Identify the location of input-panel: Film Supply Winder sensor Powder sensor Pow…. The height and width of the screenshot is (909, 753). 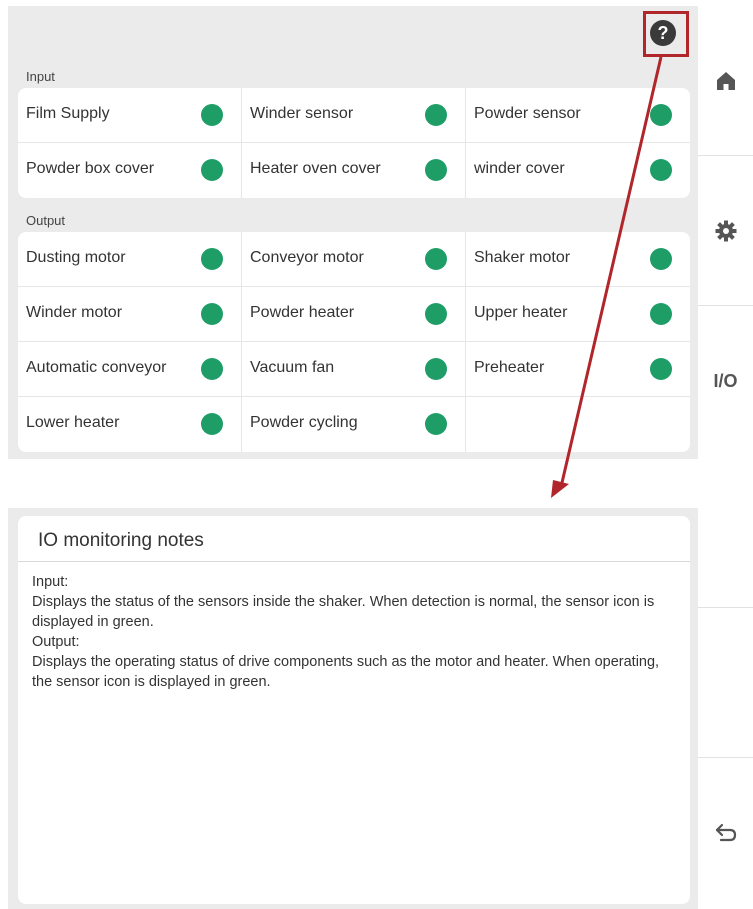
(354, 143).